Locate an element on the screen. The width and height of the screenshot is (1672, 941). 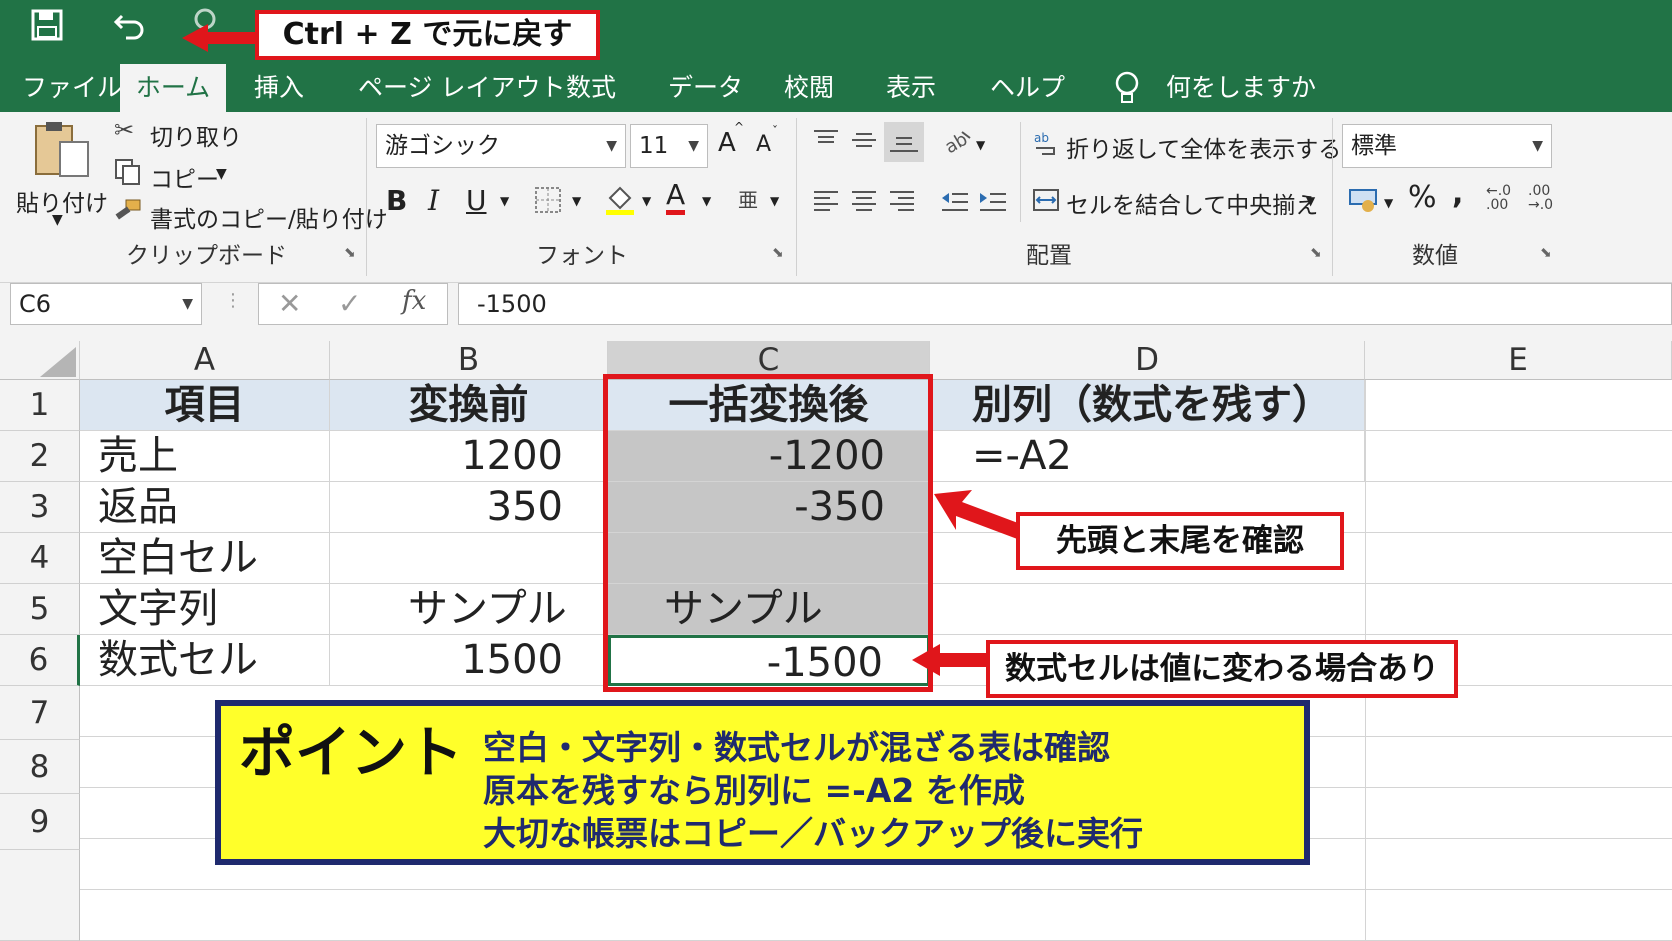
row-header: 9 is located at coordinates (40, 822).